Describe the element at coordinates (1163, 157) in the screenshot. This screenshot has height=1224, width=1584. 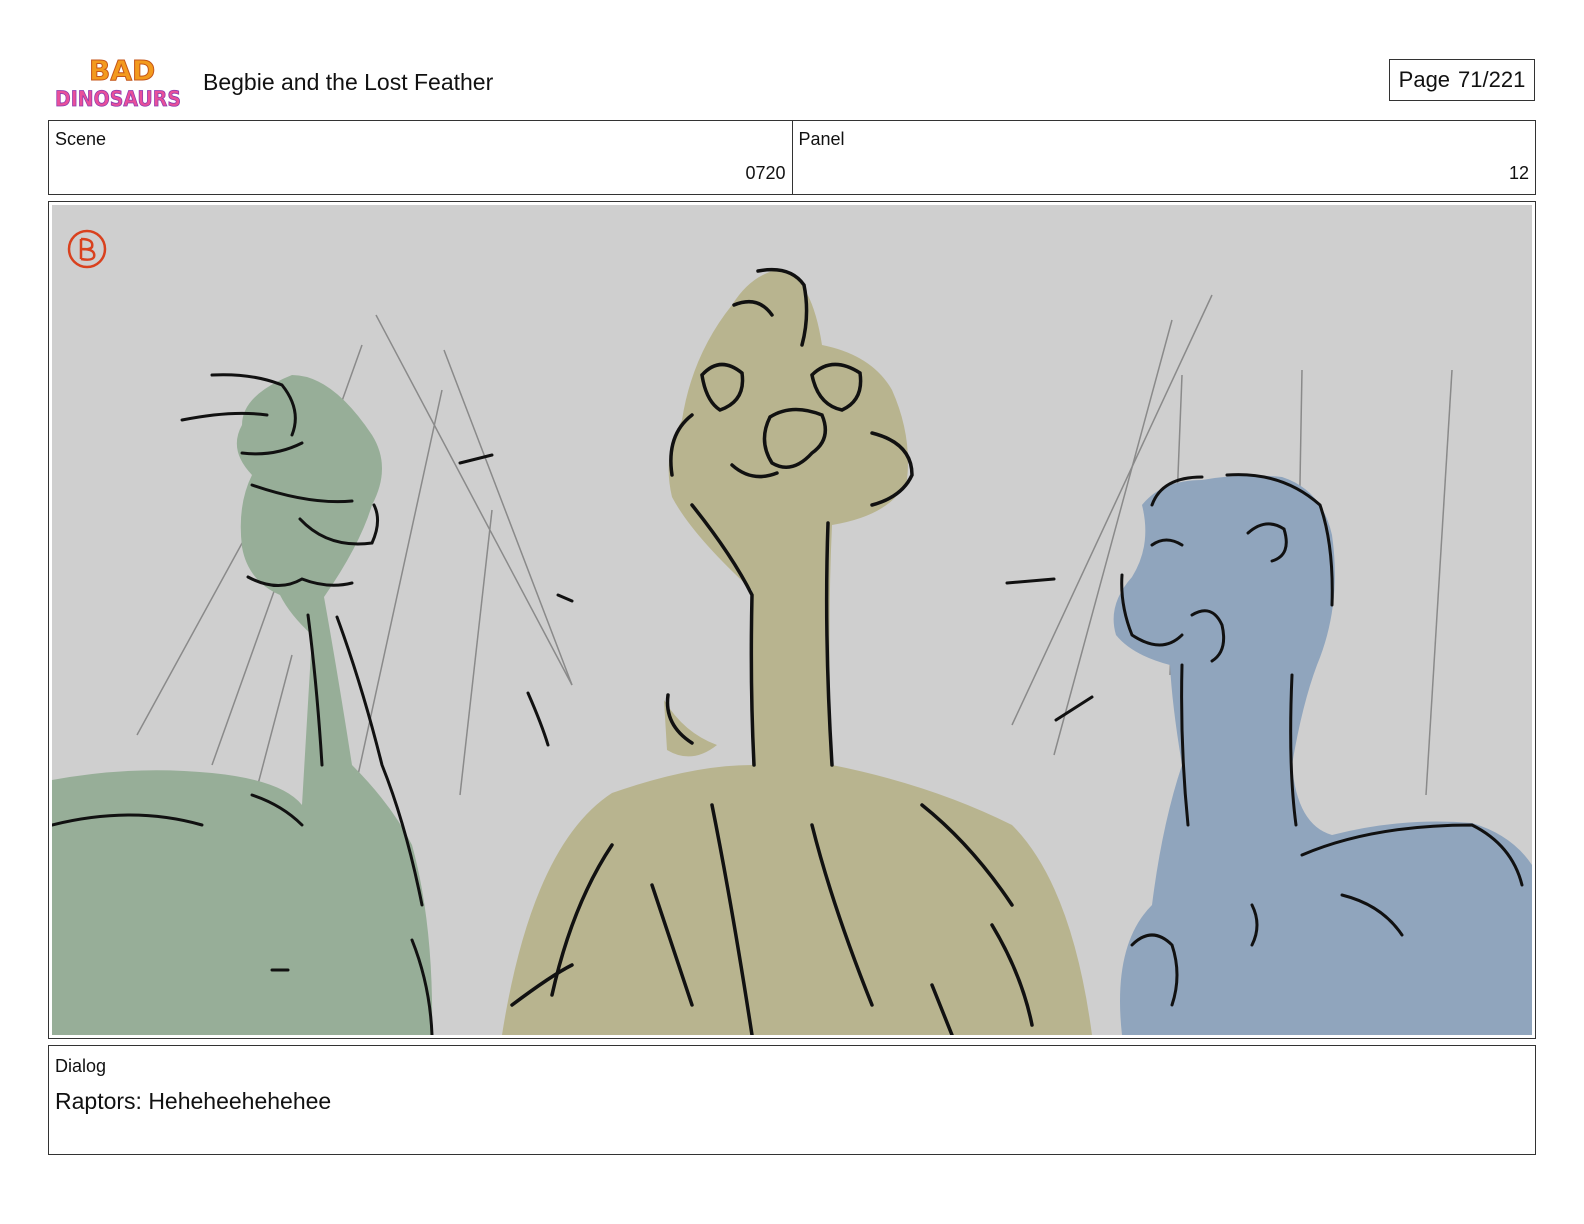
I see `panel-cell: Panel 12` at that location.